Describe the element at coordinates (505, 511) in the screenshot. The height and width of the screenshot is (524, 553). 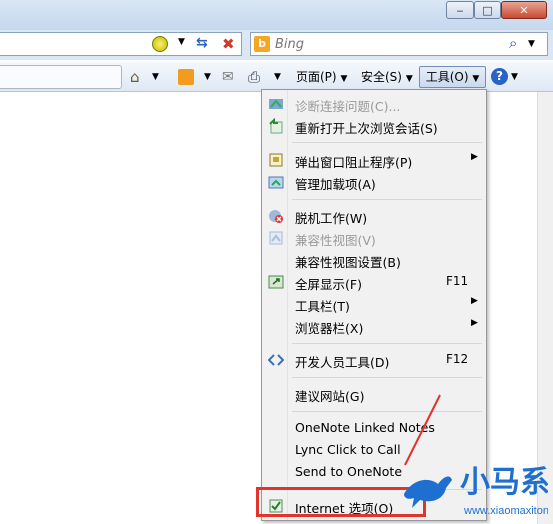
I see `svg-text: www.xiaomaxitong.com` at that location.